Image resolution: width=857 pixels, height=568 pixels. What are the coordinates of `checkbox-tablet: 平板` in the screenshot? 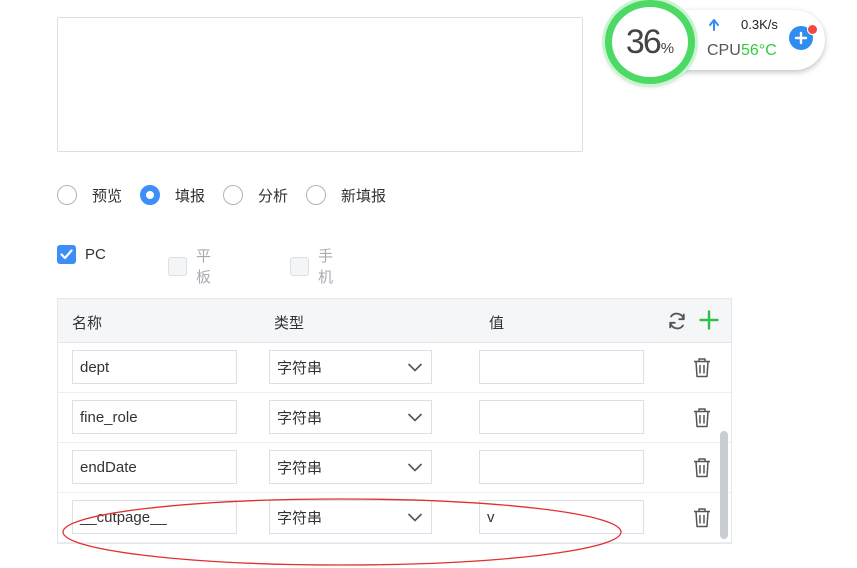 It's located at (189, 266).